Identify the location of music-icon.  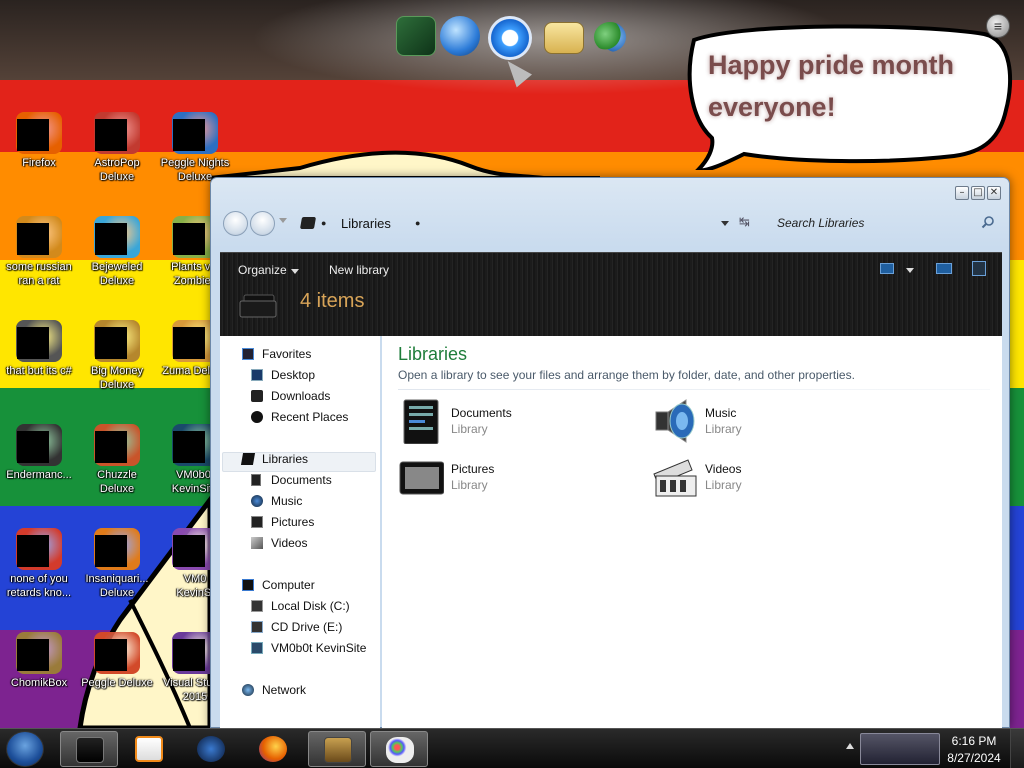
(257, 501).